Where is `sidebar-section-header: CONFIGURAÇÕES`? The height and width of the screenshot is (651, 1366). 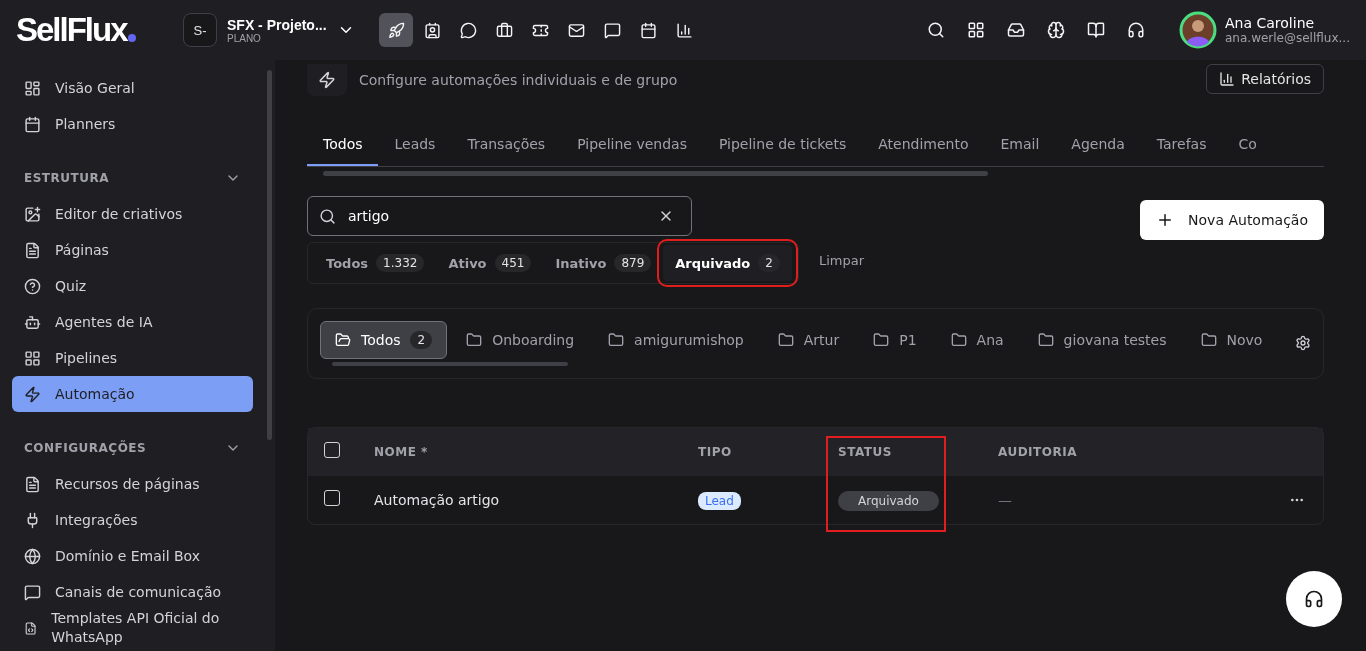 sidebar-section-header: CONFIGURAÇÕES is located at coordinates (132, 448).